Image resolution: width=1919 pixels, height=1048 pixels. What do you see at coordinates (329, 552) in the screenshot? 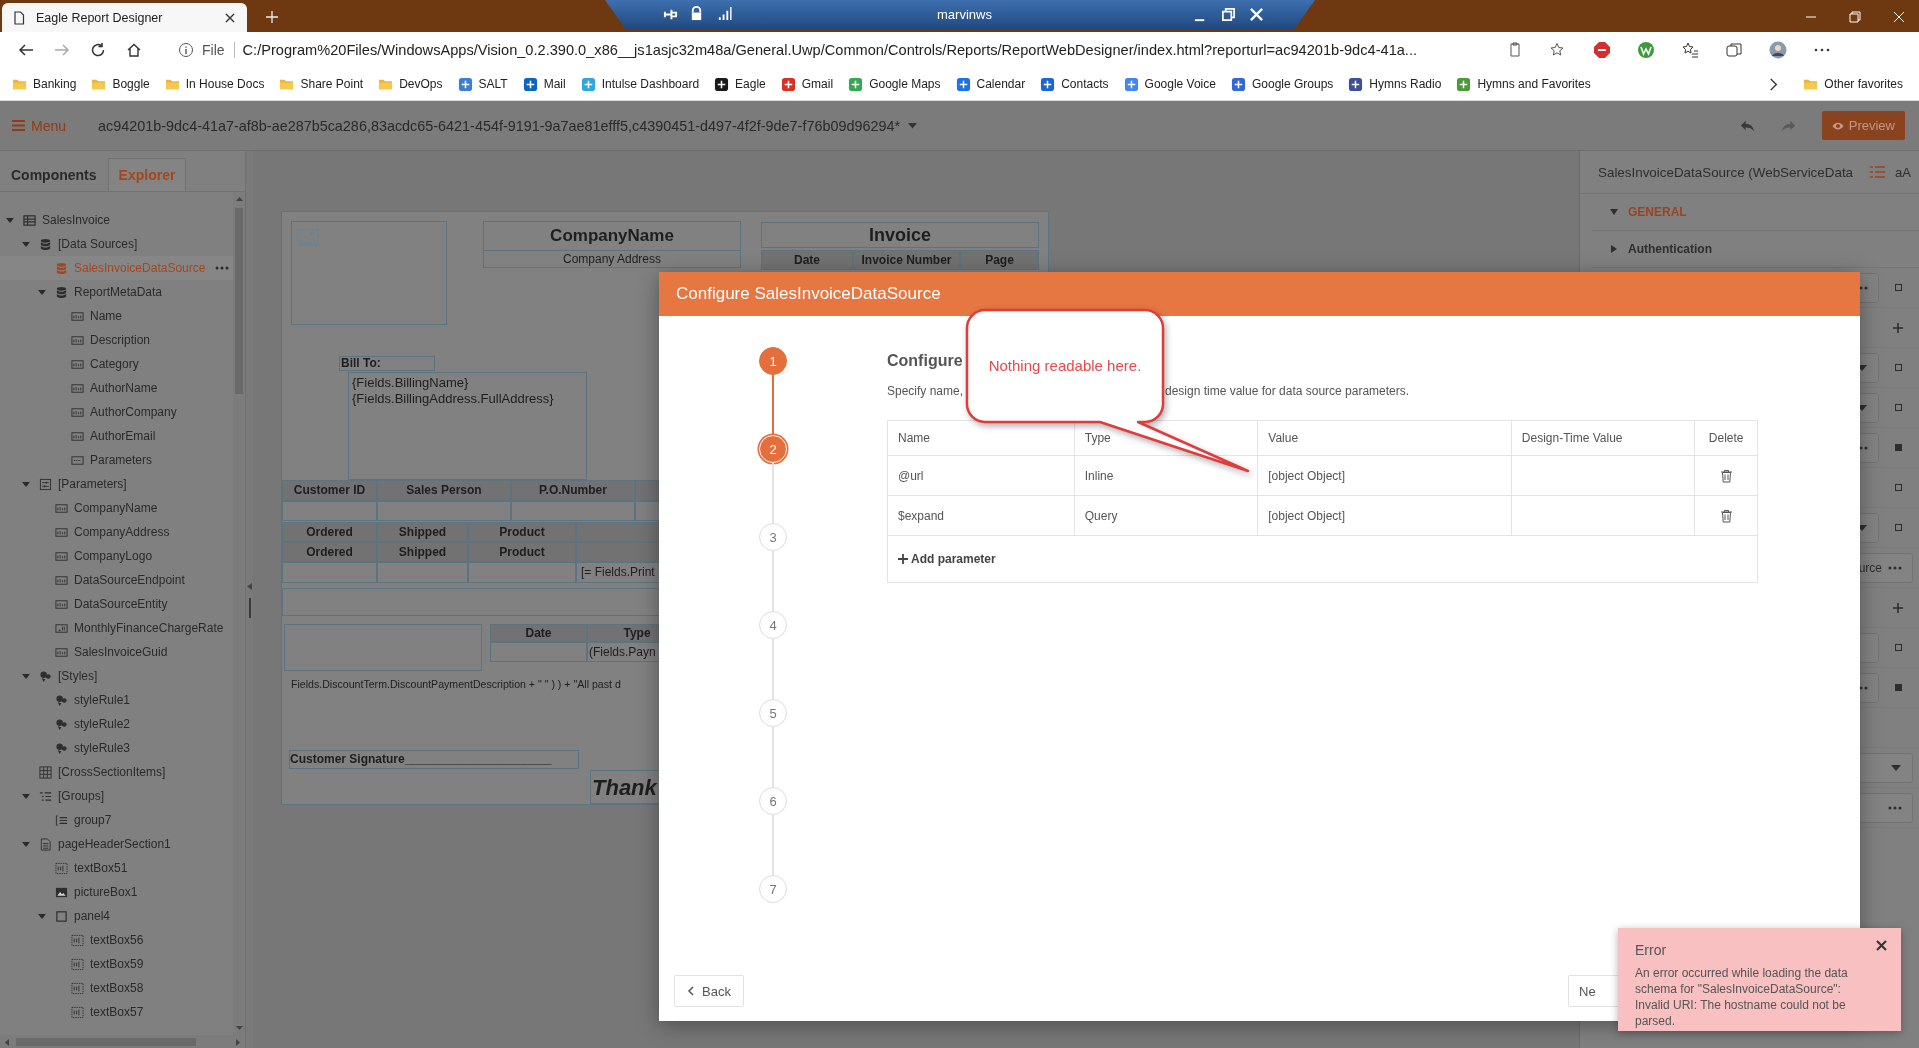
I see `table-header-cell: Ordered` at bounding box center [329, 552].